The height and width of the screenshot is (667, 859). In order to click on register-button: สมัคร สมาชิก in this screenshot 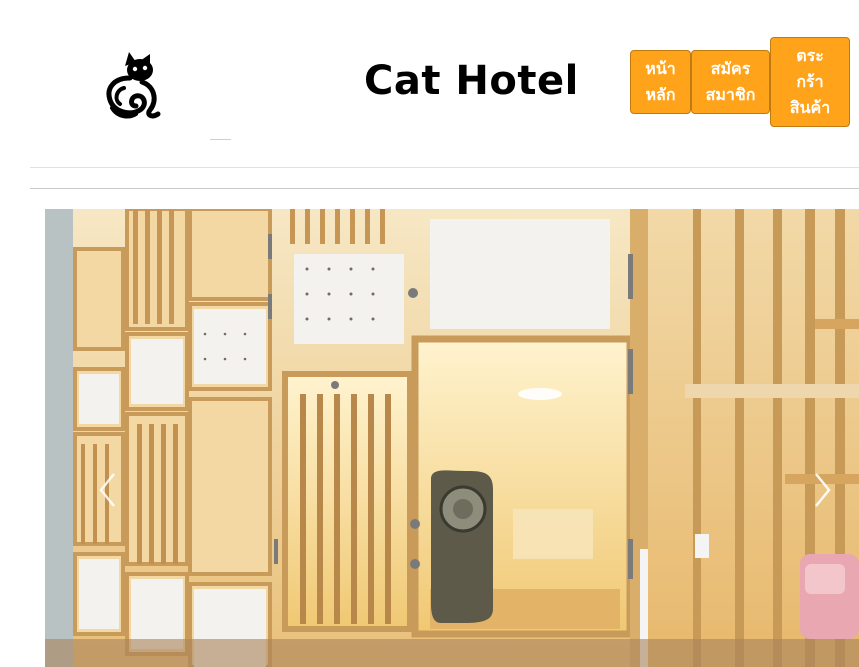, I will do `click(730, 82)`.